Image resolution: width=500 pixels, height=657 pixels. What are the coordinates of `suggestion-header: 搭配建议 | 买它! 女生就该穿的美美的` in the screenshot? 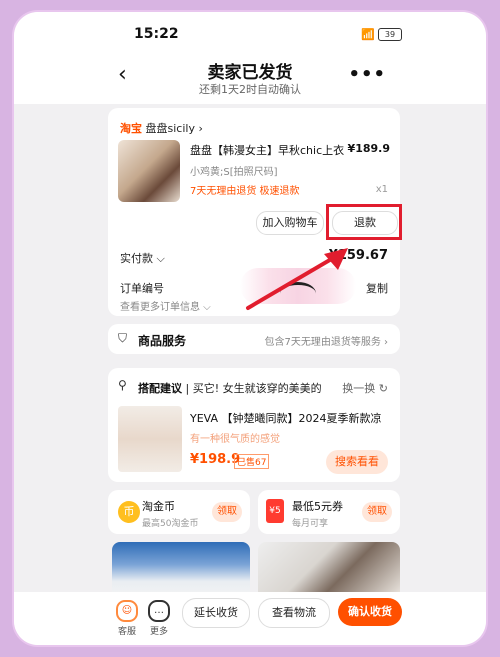 It's located at (230, 388).